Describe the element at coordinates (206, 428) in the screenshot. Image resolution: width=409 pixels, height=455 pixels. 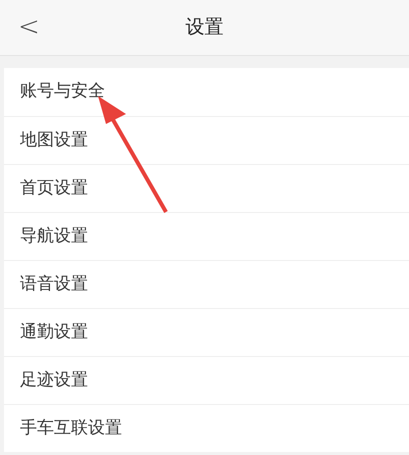
I see `settings-item: 手车互联设置` at that location.